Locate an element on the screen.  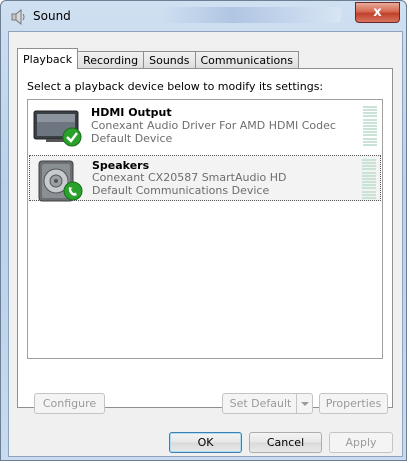
title-bar: Sound x is located at coordinates (203, 16).